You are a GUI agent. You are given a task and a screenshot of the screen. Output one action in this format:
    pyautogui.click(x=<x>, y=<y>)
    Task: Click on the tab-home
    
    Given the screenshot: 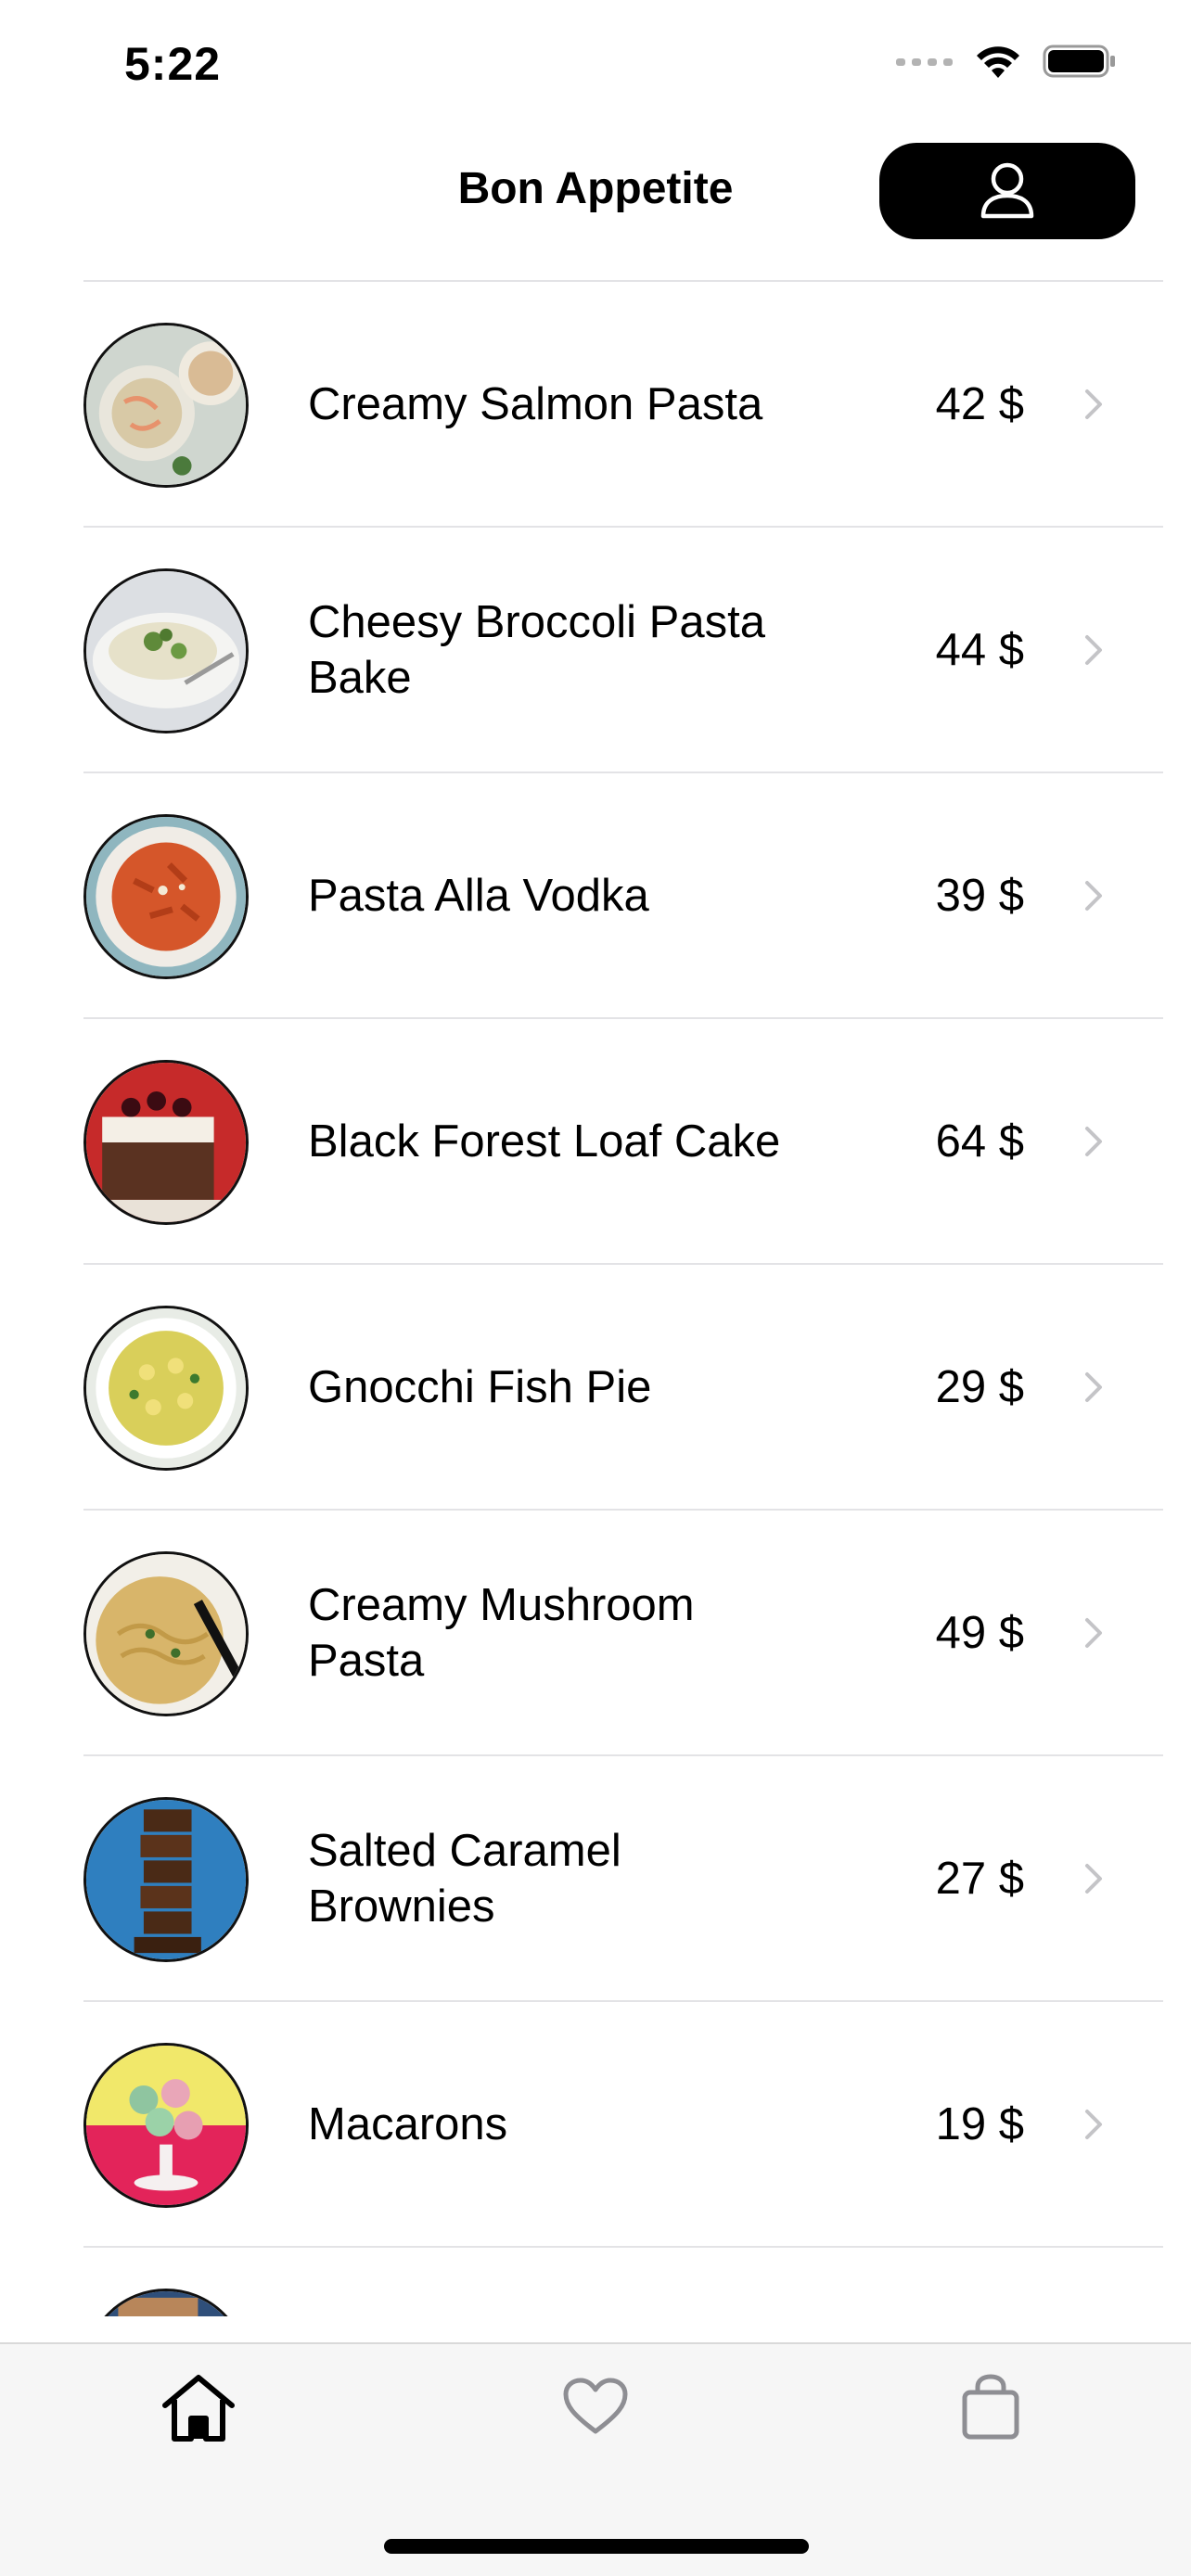 What is the action you would take?
    pyautogui.click(x=198, y=2409)
    